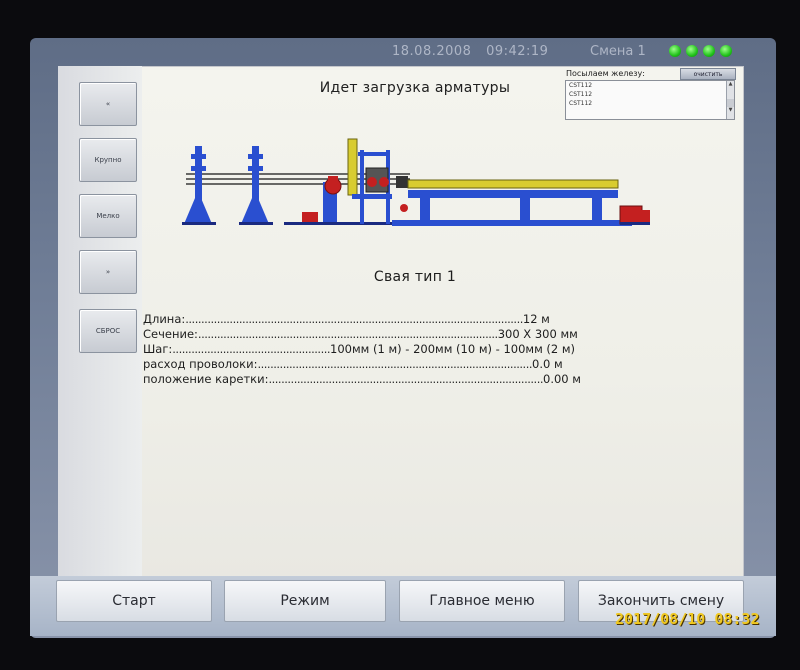 Image resolution: width=800 pixels, height=670 pixels. What do you see at coordinates (536, 319) in the screenshot?
I see `param-value: 12 м` at bounding box center [536, 319].